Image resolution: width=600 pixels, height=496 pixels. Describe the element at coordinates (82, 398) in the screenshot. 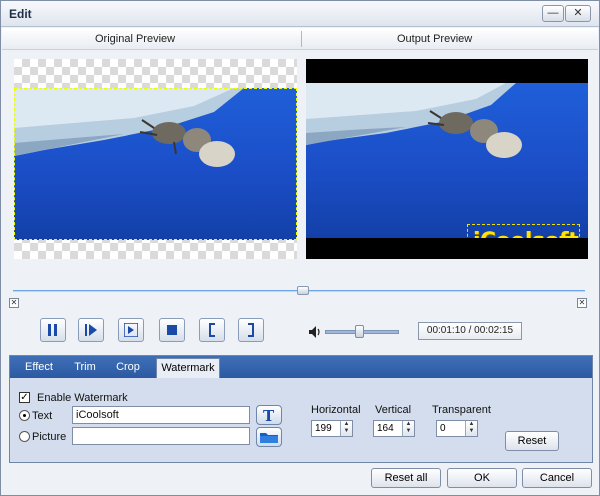

I see `enable-watermark-label: Enable Watermark` at that location.